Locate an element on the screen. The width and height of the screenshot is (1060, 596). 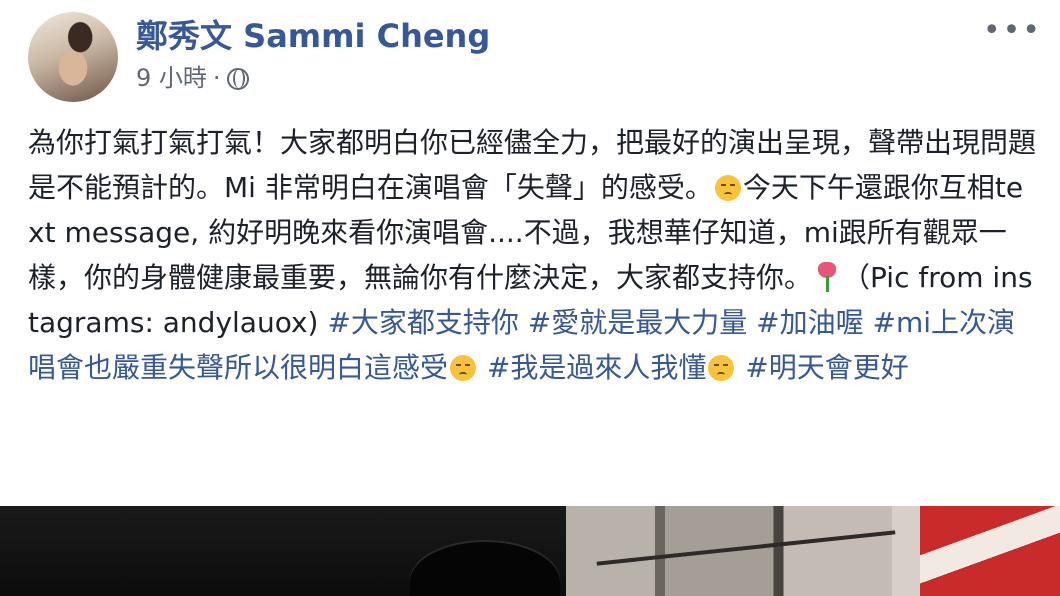
hashtag-link: #我是過來人我懂 is located at coordinates (596, 367).